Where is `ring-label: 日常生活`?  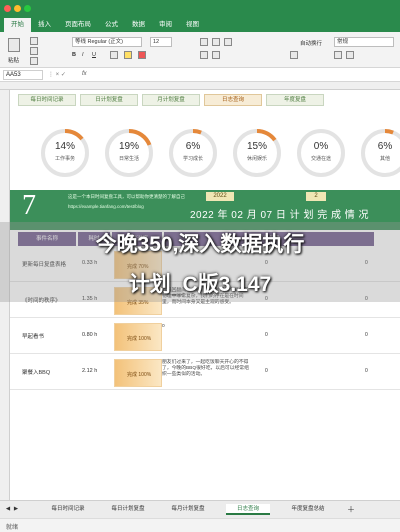 ring-label: 日常生活 is located at coordinates (128, 159).